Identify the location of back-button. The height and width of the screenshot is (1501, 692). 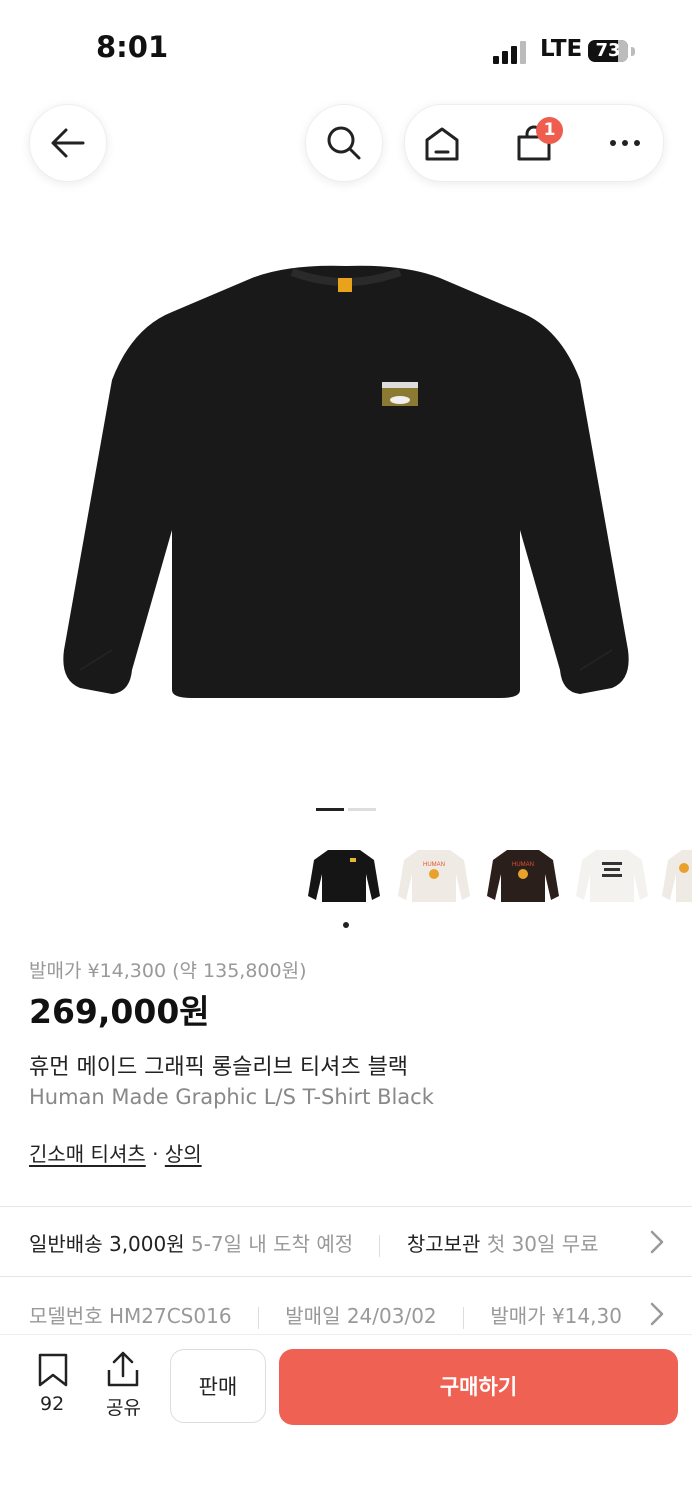
(68, 143).